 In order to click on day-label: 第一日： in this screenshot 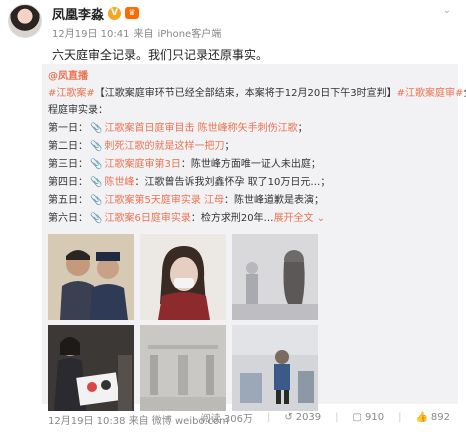, I will do `click(68, 128)`.